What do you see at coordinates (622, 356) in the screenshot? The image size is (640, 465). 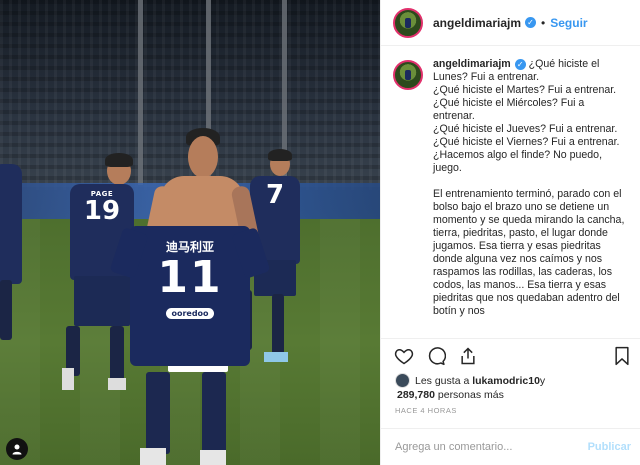 I see `bookmark-icon` at bounding box center [622, 356].